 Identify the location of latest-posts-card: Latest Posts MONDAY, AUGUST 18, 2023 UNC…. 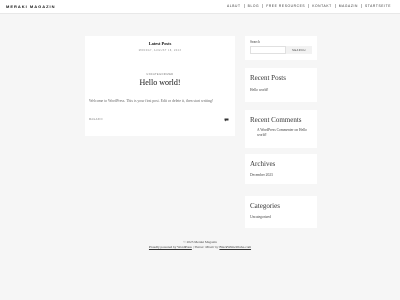
(160, 86).